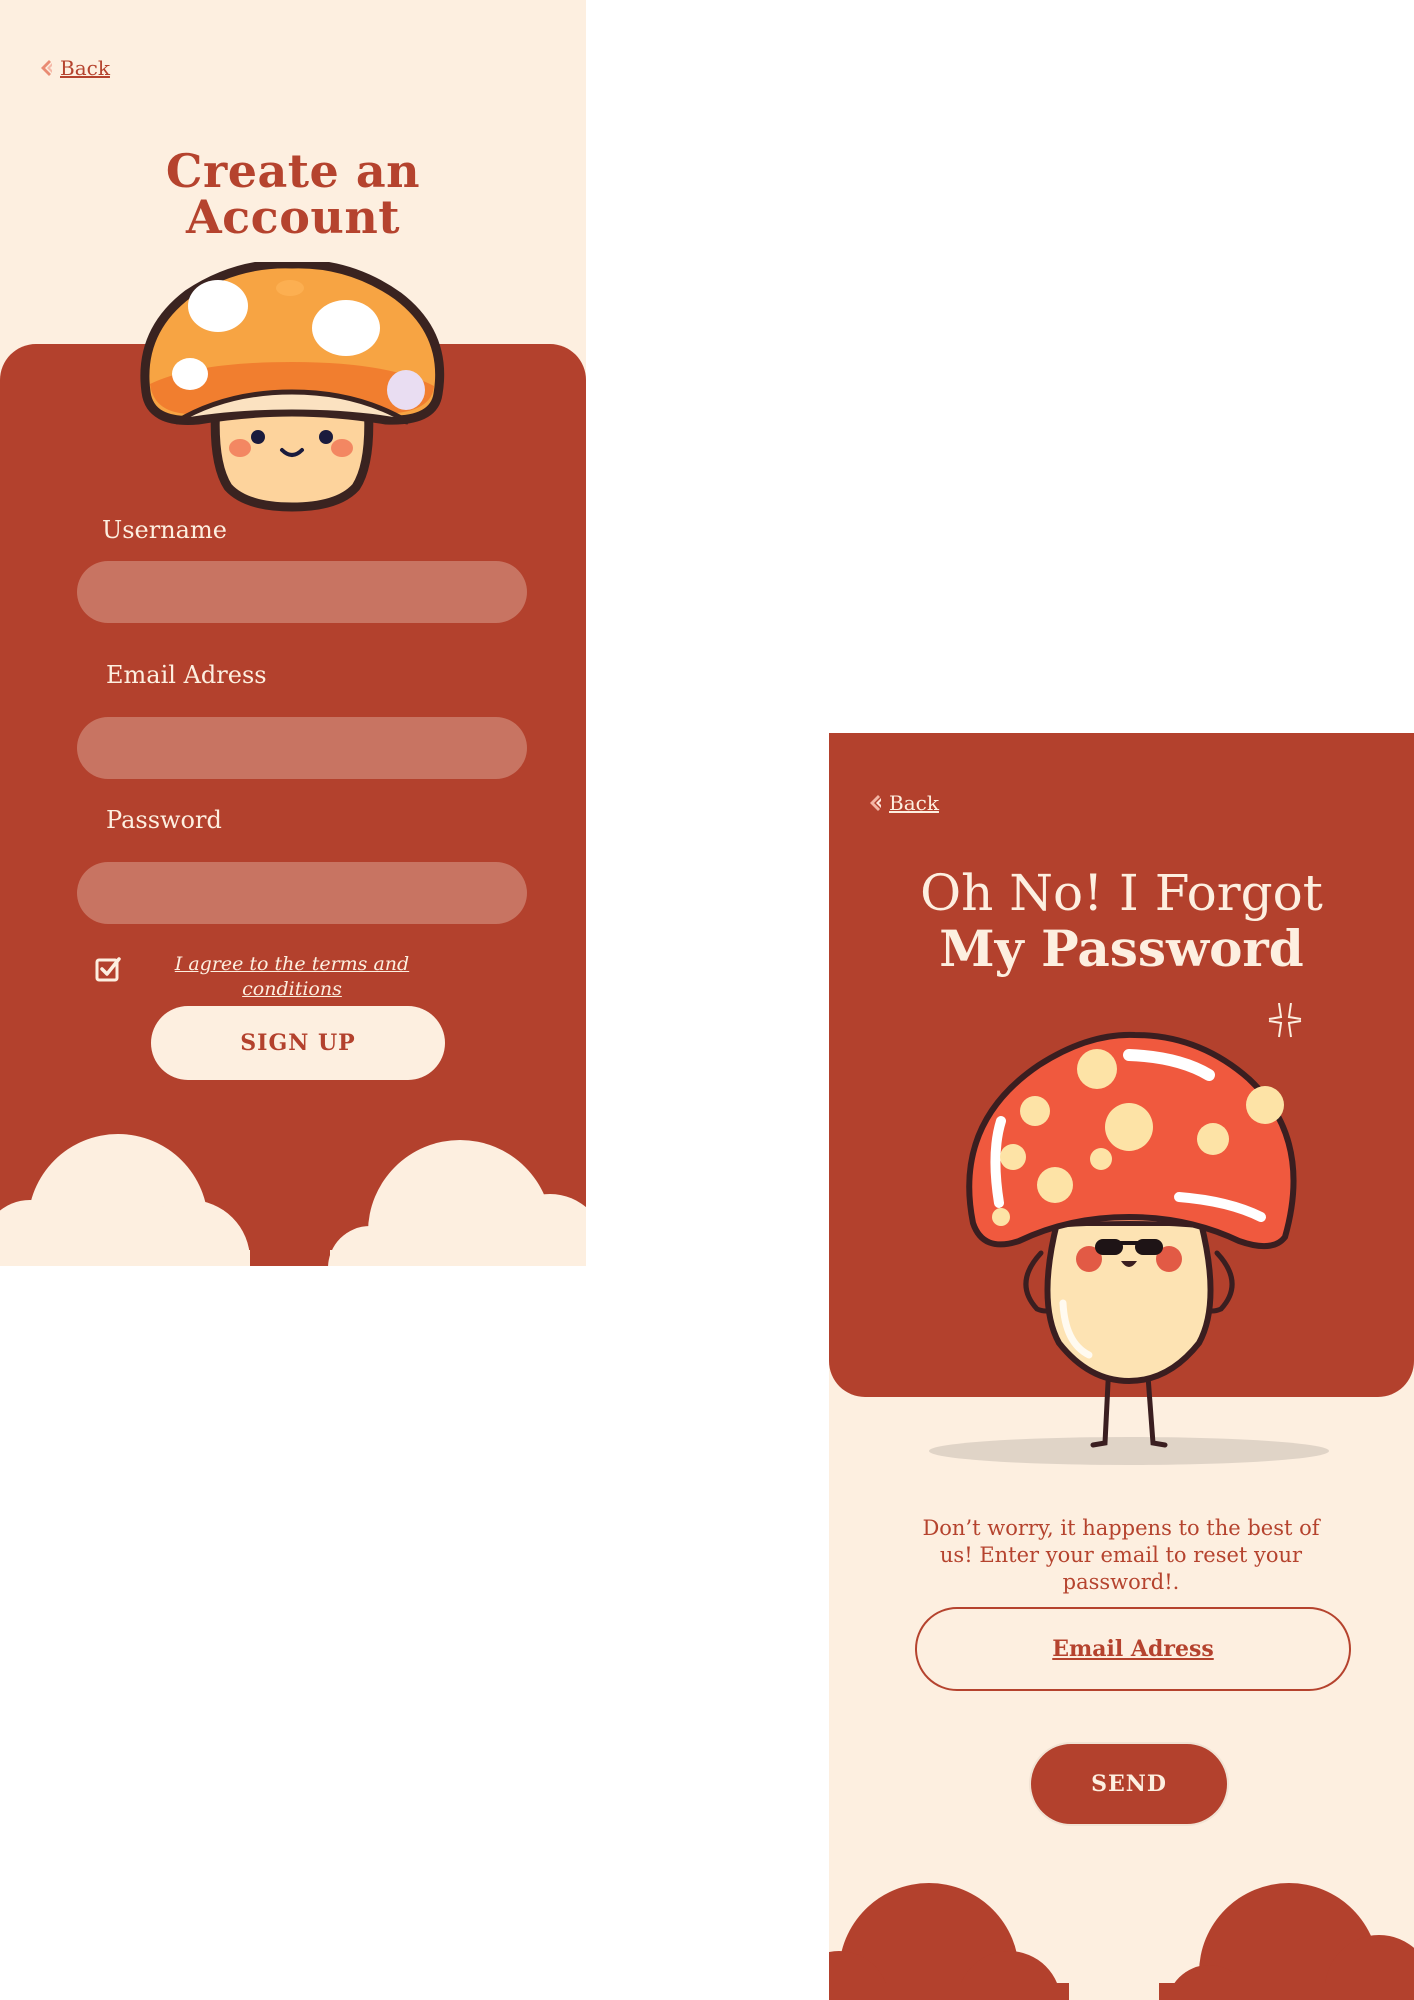 This screenshot has width=1414, height=2000. What do you see at coordinates (292, 387) in the screenshot?
I see `mushroom-mascot-icon` at bounding box center [292, 387].